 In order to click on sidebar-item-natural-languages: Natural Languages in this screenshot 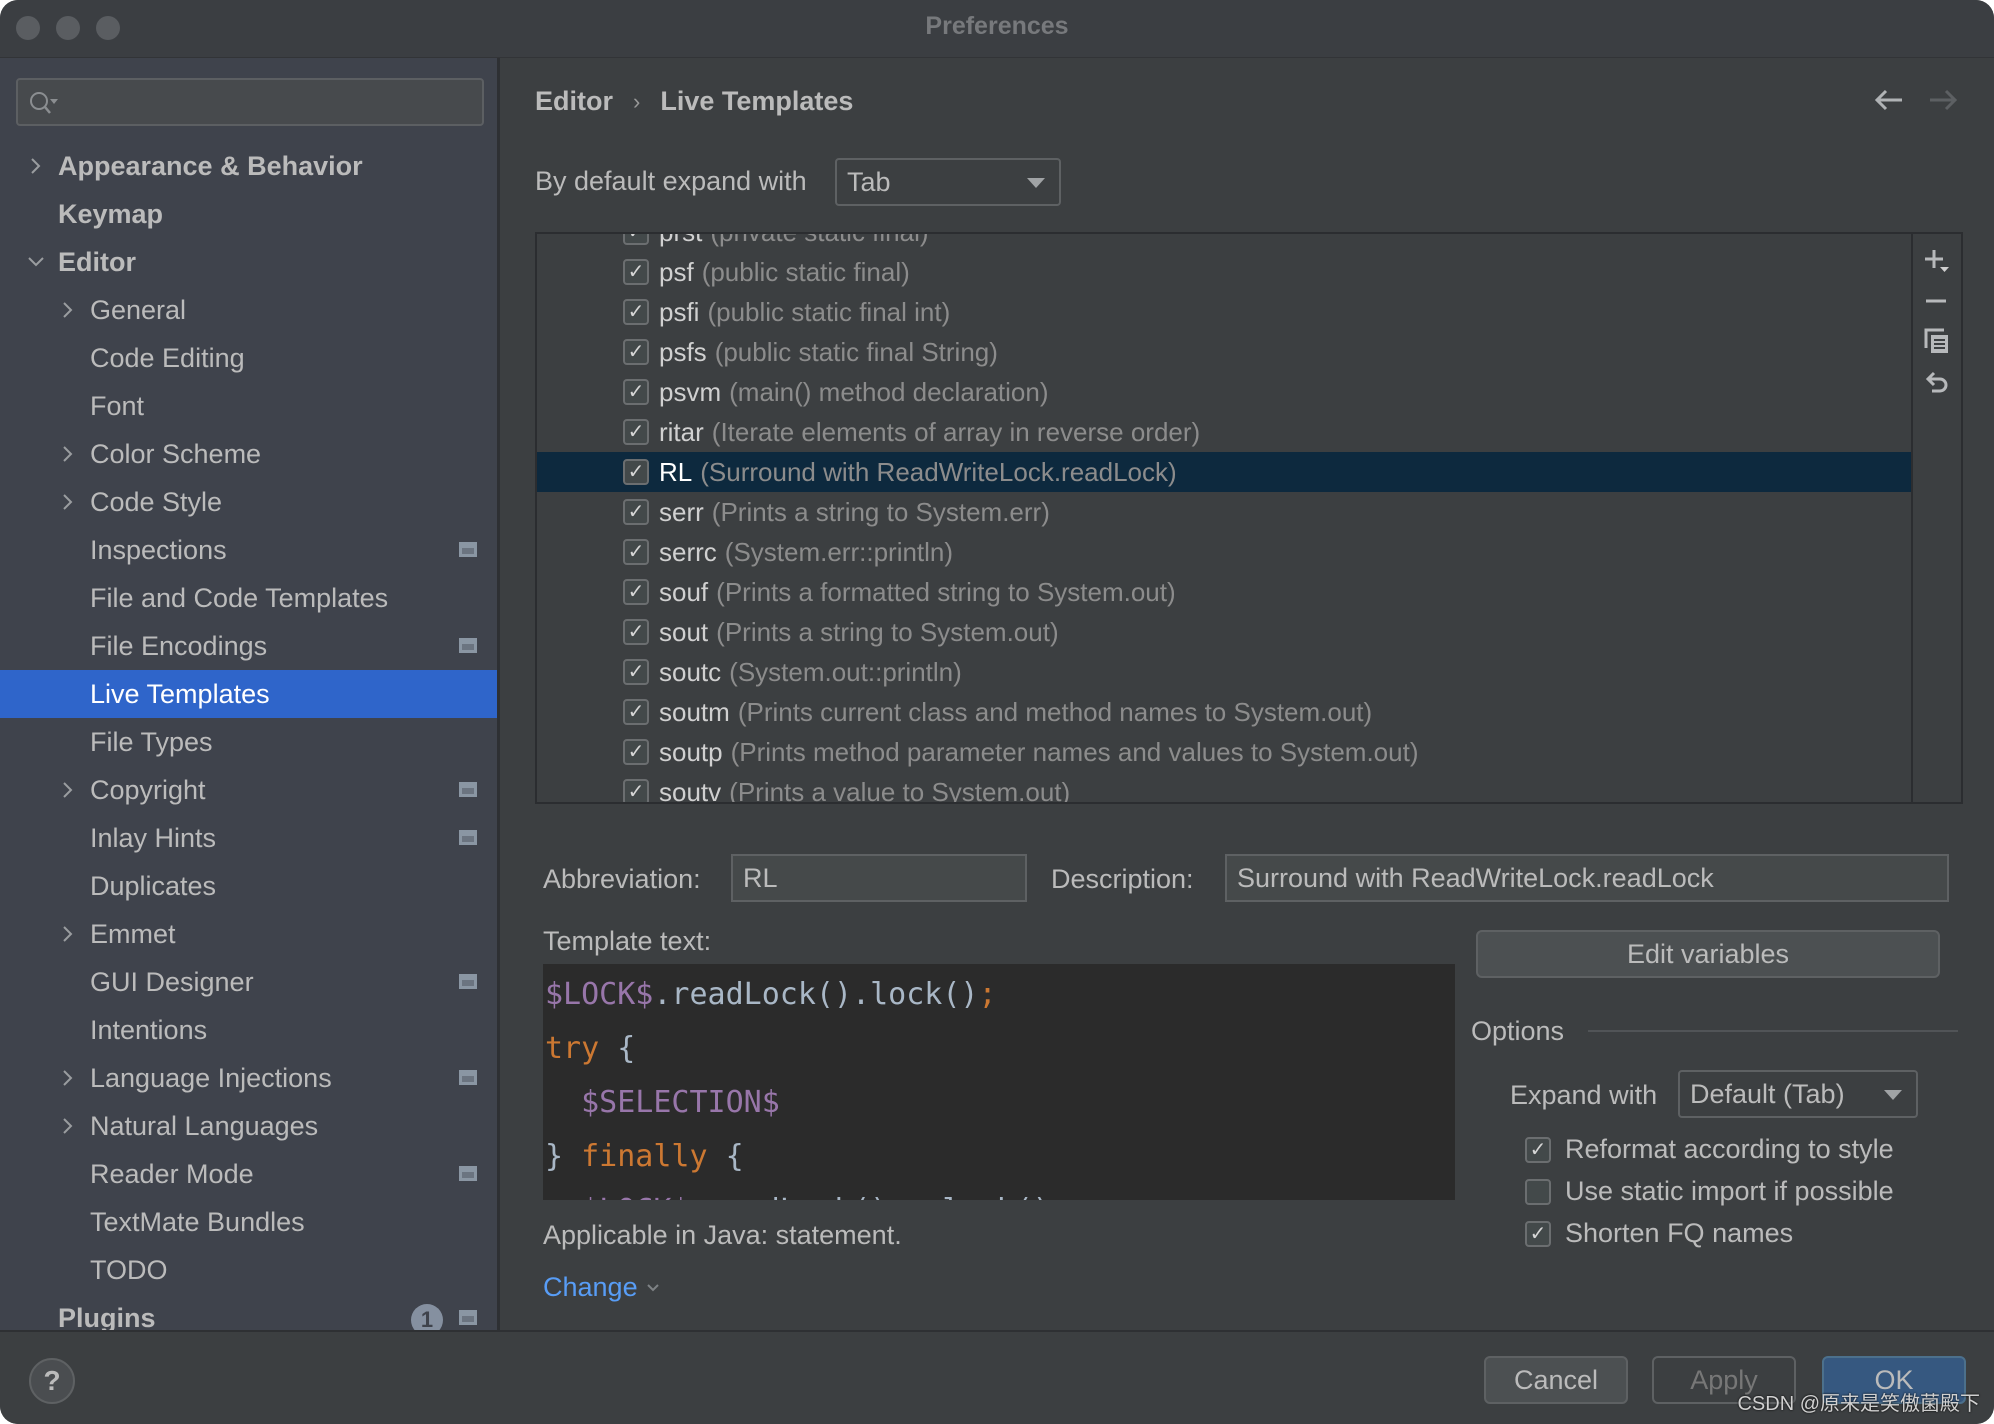, I will do `click(248, 1126)`.